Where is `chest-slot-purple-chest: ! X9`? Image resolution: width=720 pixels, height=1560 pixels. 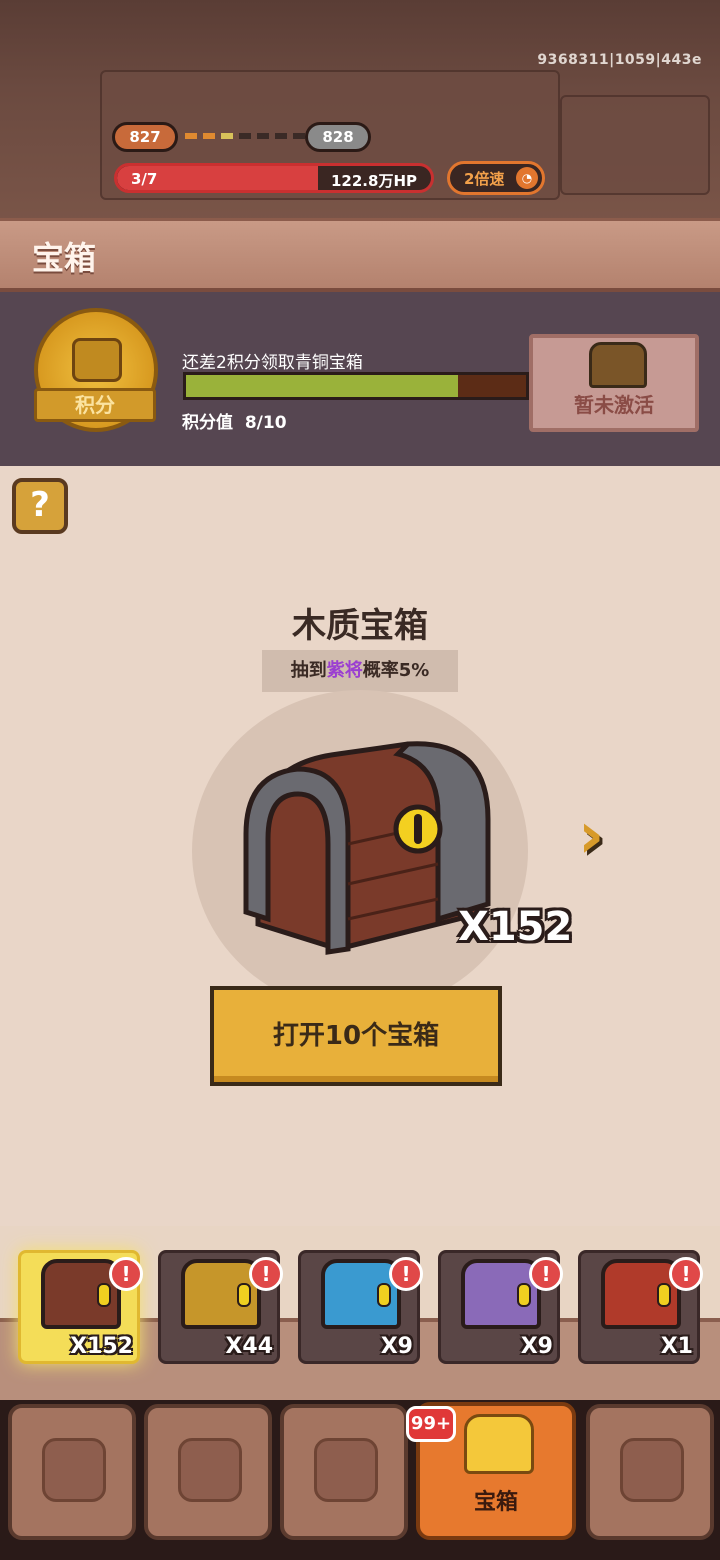 chest-slot-purple-chest: ! X9 is located at coordinates (500, 1307).